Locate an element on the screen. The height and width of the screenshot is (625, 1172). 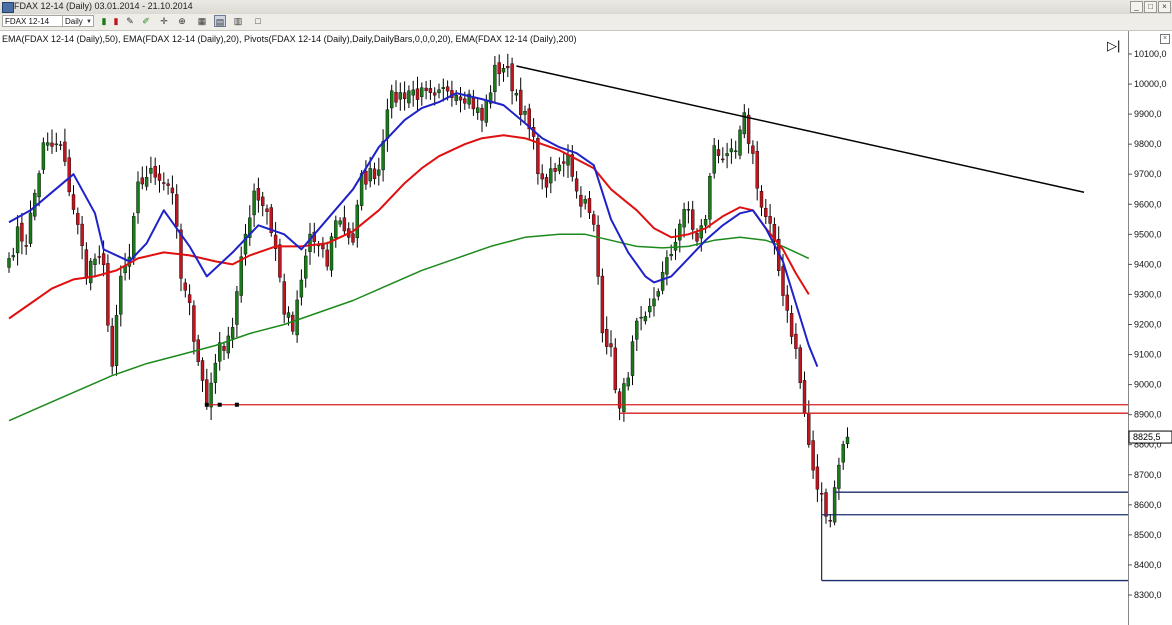
new-window-icon: □ is located at coordinates (258, 21).